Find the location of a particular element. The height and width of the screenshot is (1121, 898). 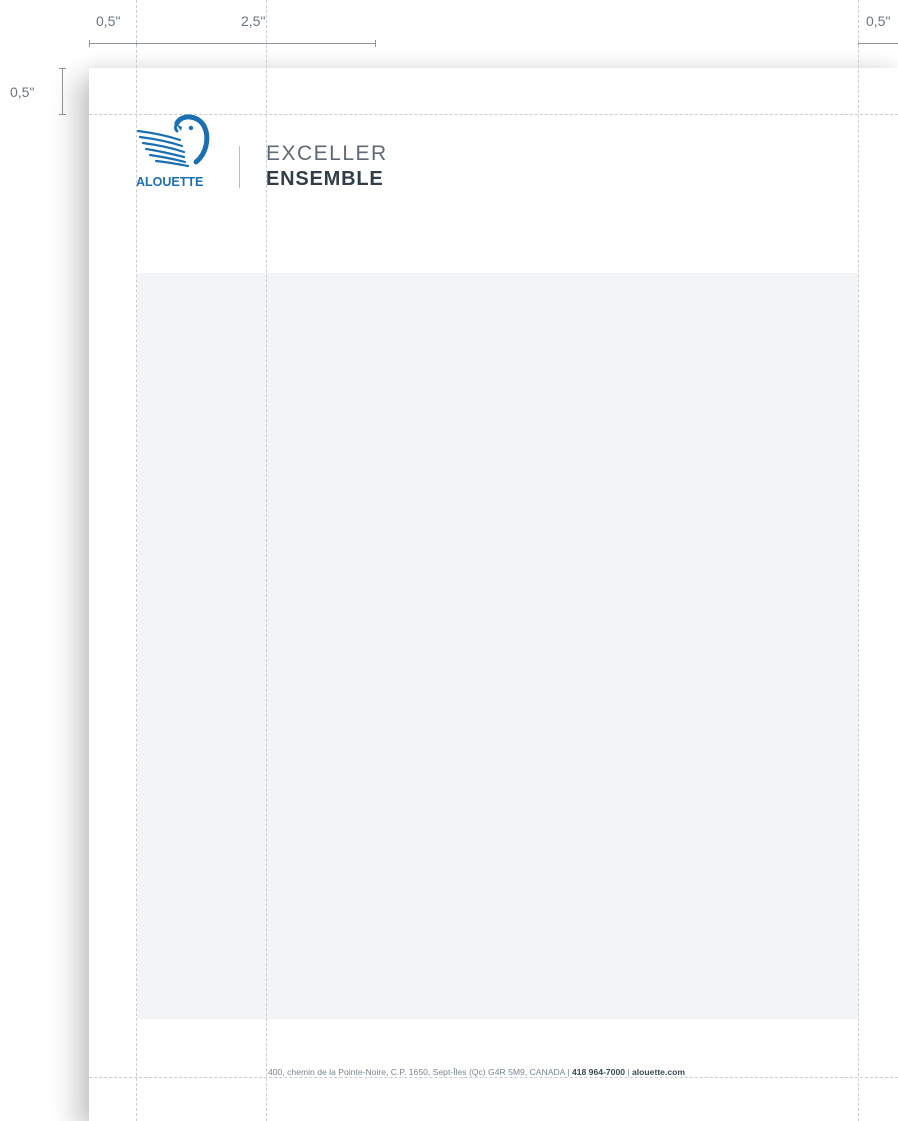

column-width-dimension-tick-end is located at coordinates (375, 43).